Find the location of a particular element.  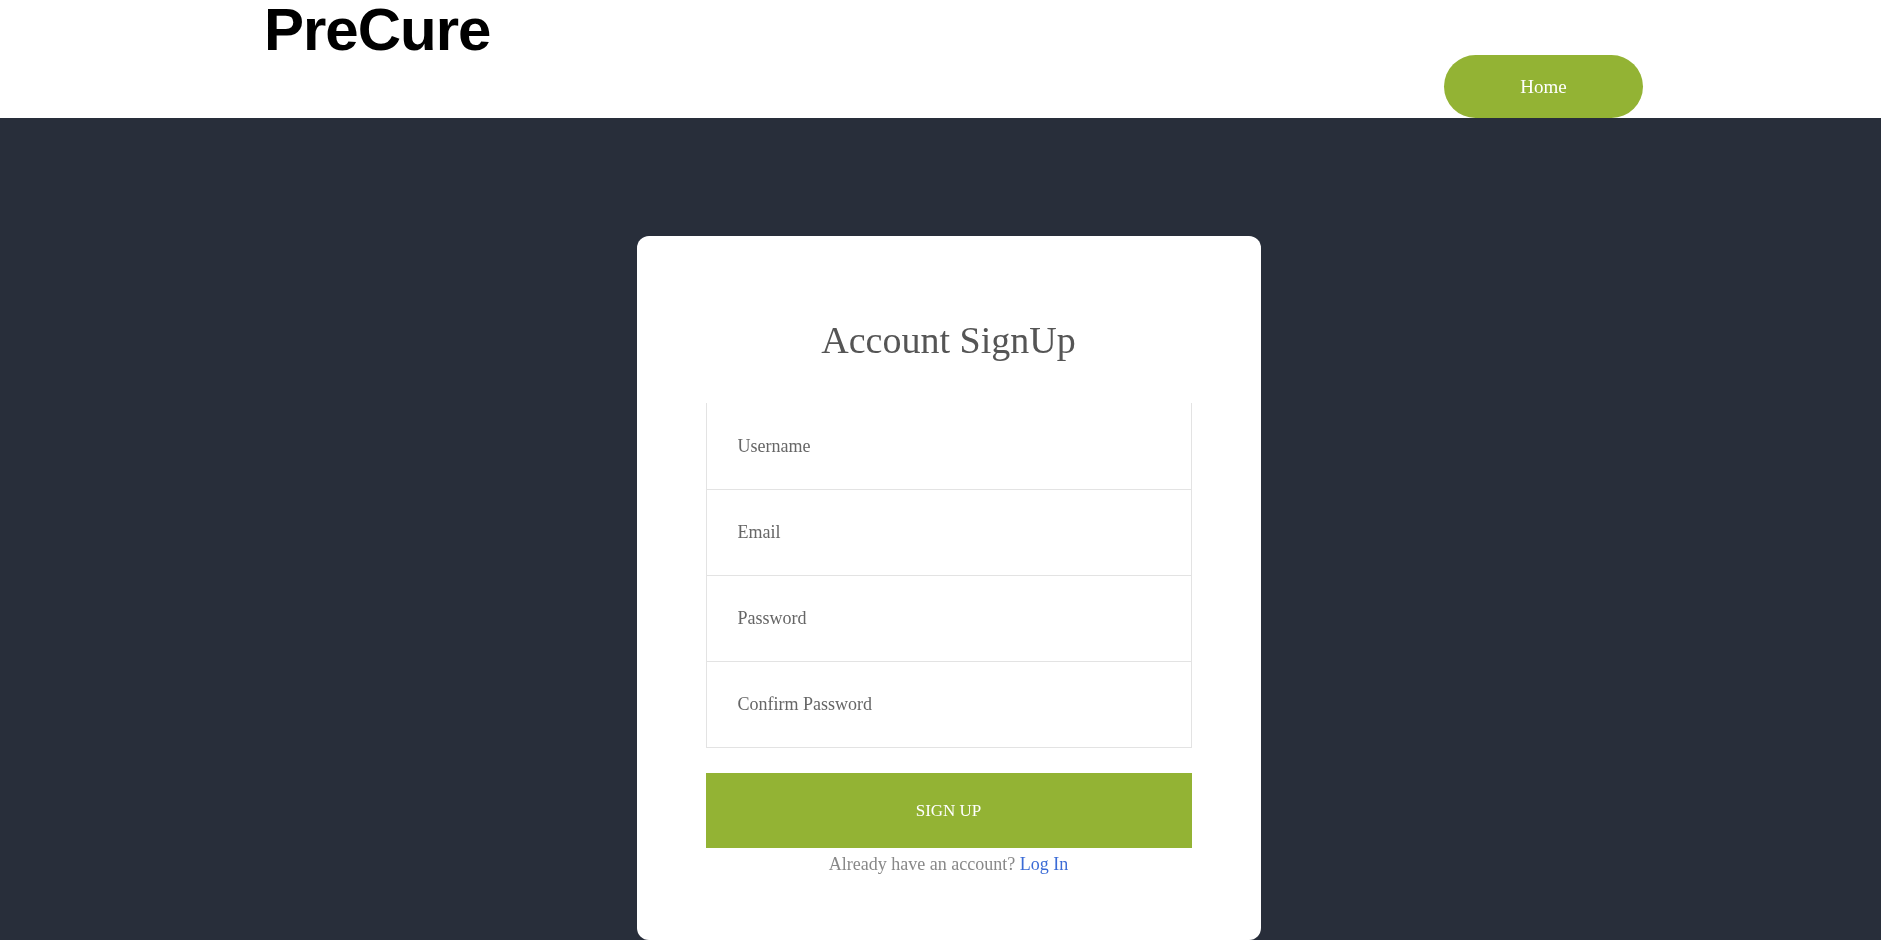

input-field: Password is located at coordinates (948, 618).